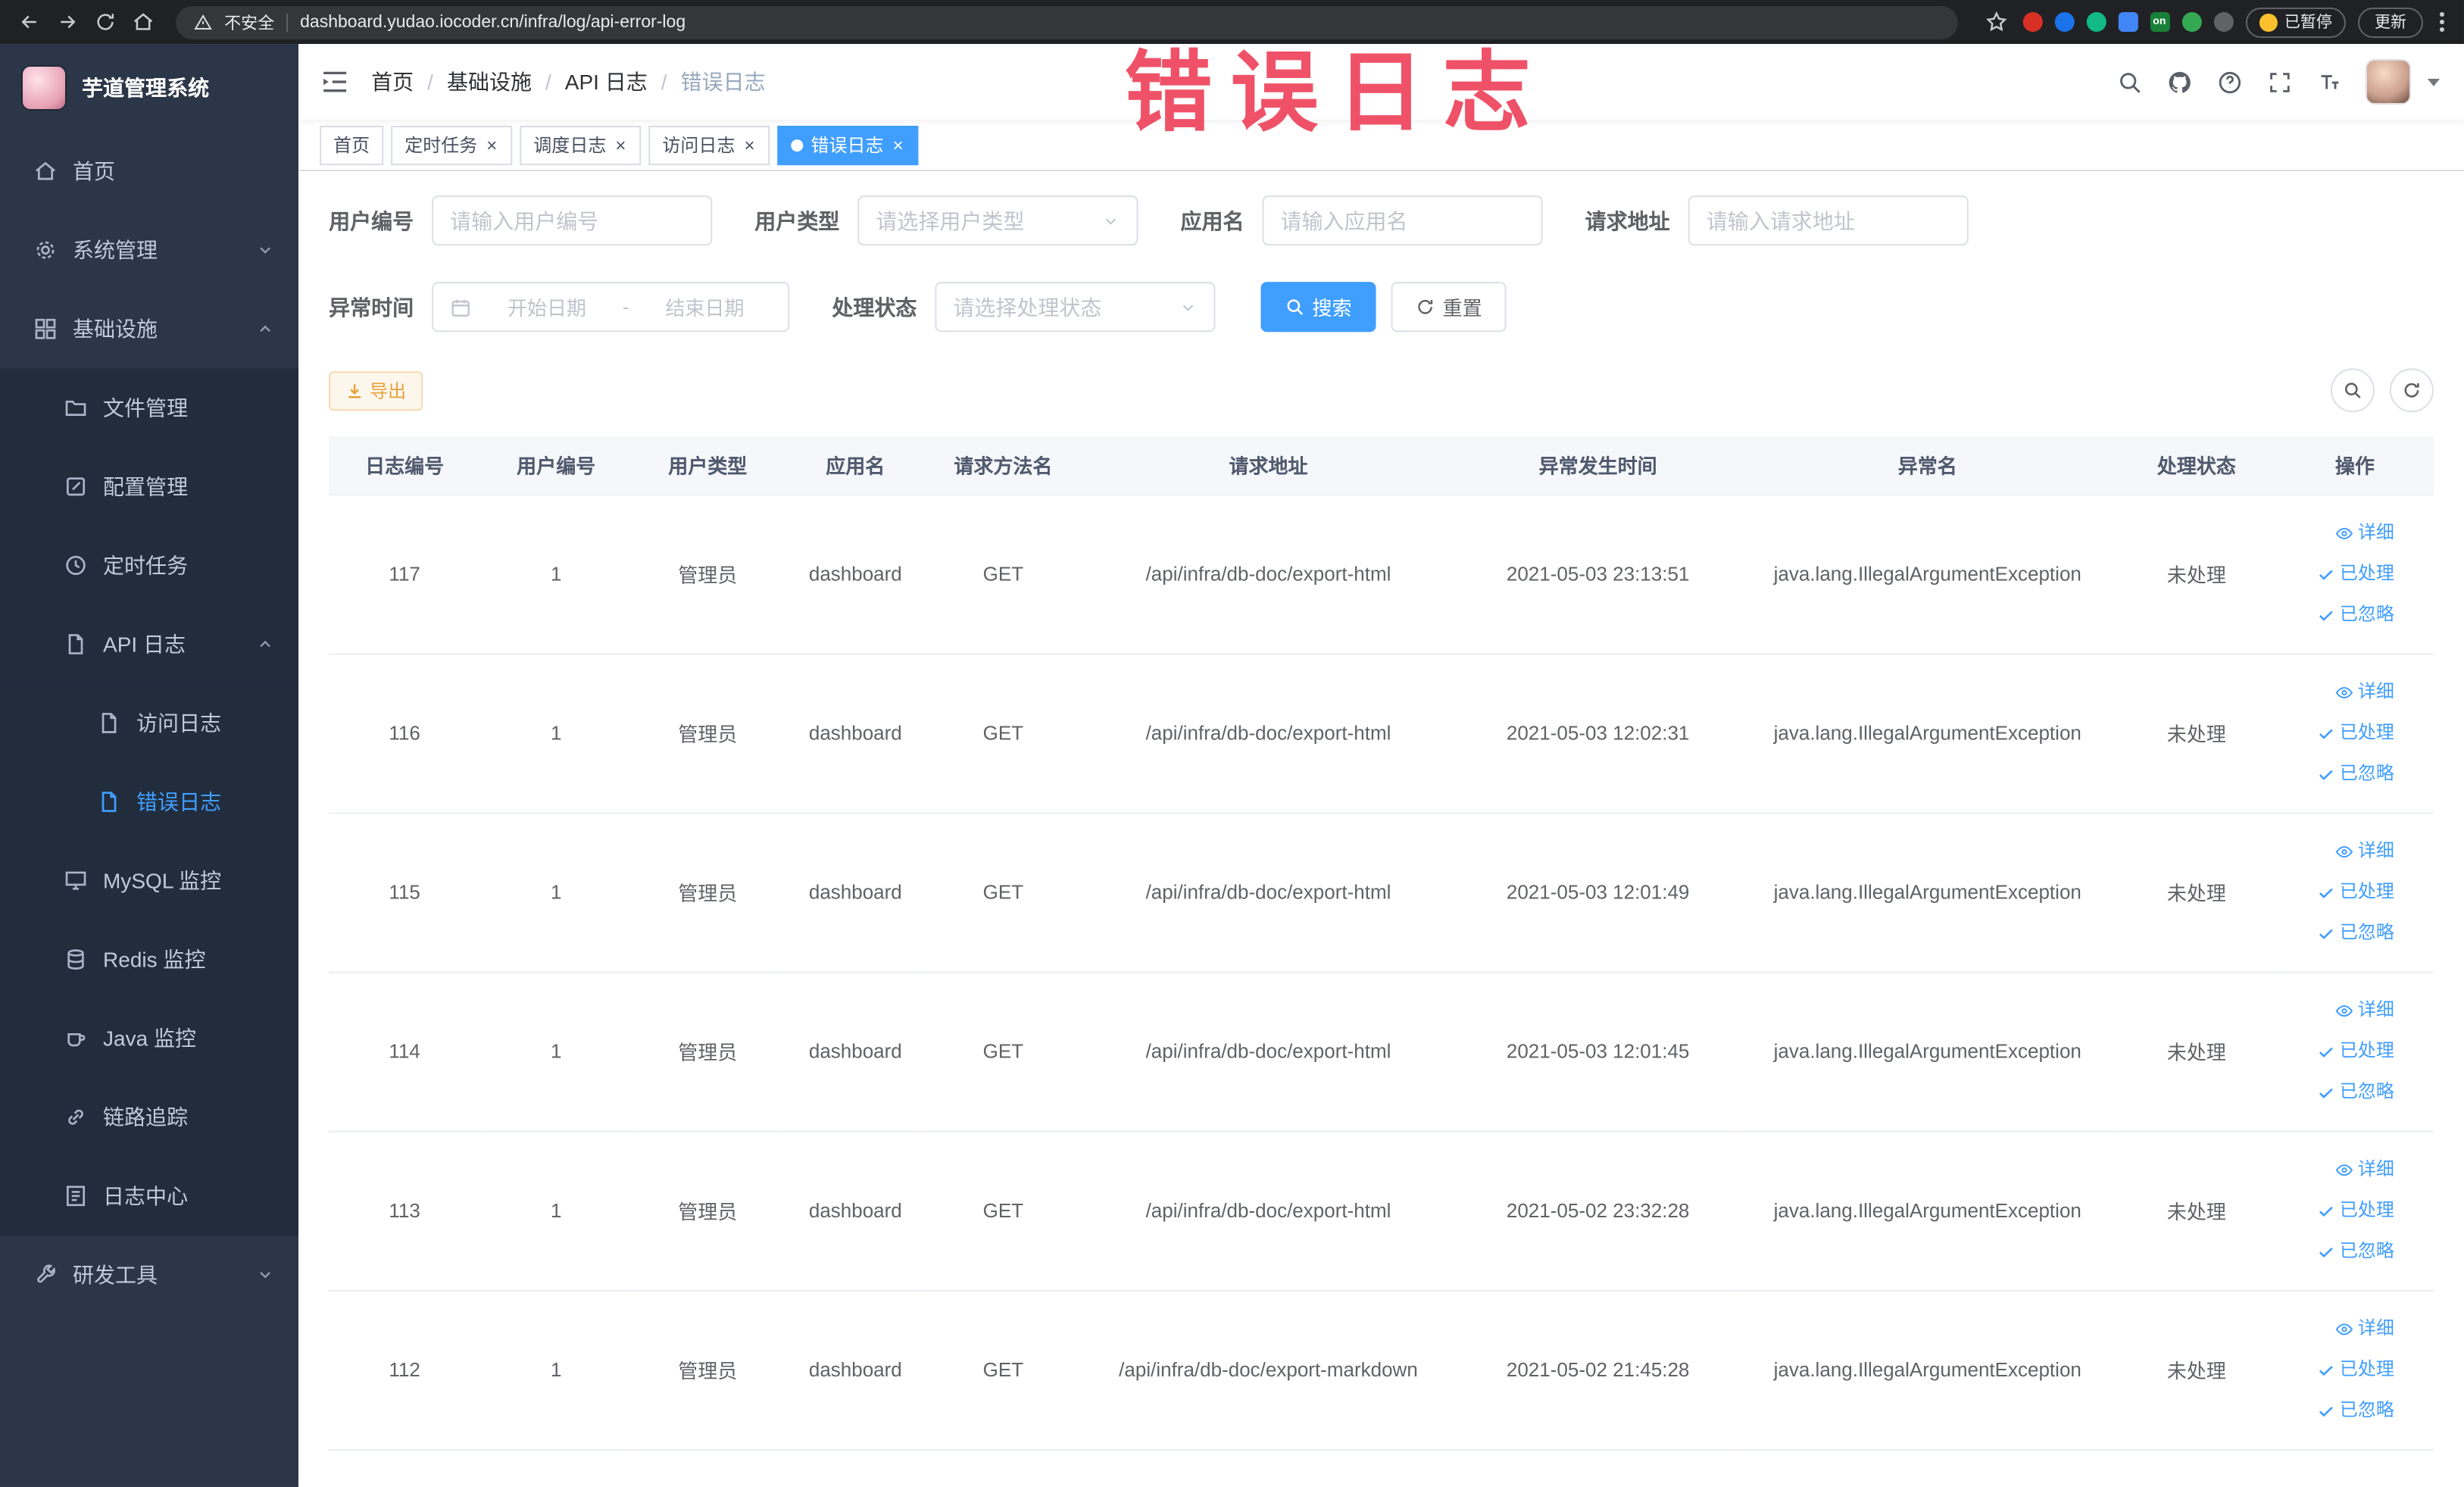 This screenshot has height=1487, width=2464. I want to click on user-type-select: 请选择用户类型, so click(997, 220).